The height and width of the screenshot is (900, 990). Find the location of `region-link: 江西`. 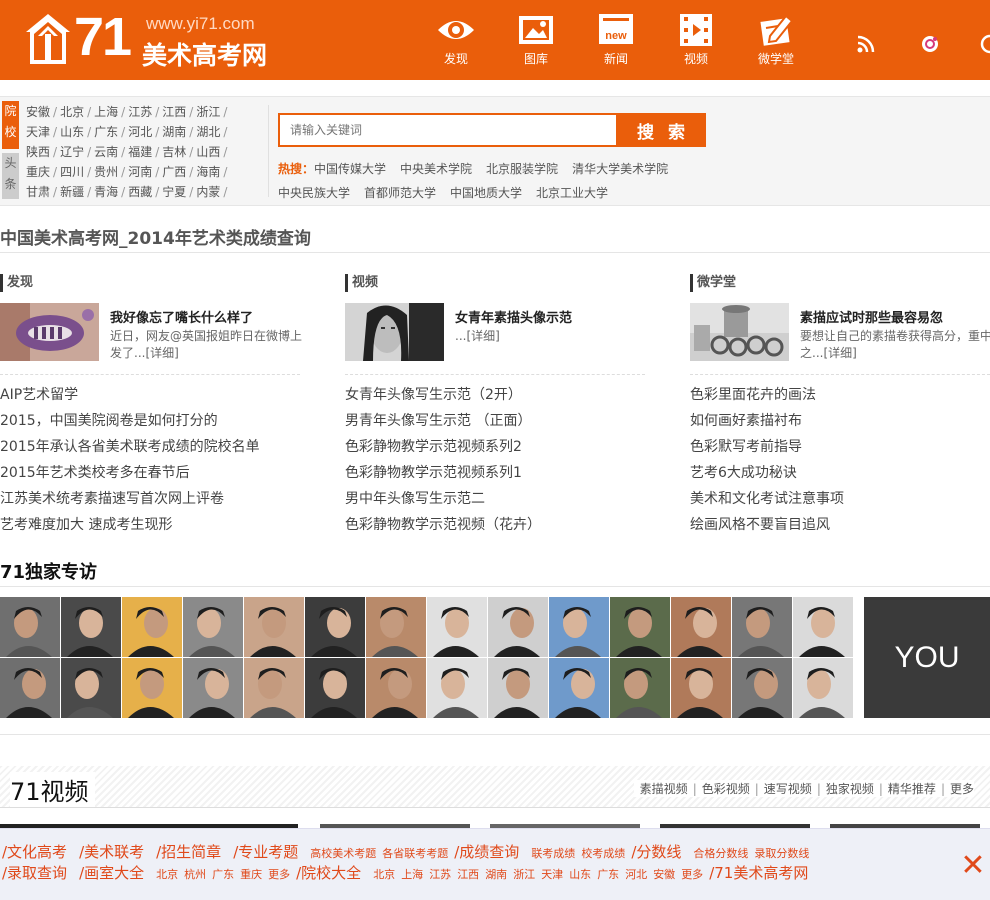

region-link: 江西 is located at coordinates (174, 112).